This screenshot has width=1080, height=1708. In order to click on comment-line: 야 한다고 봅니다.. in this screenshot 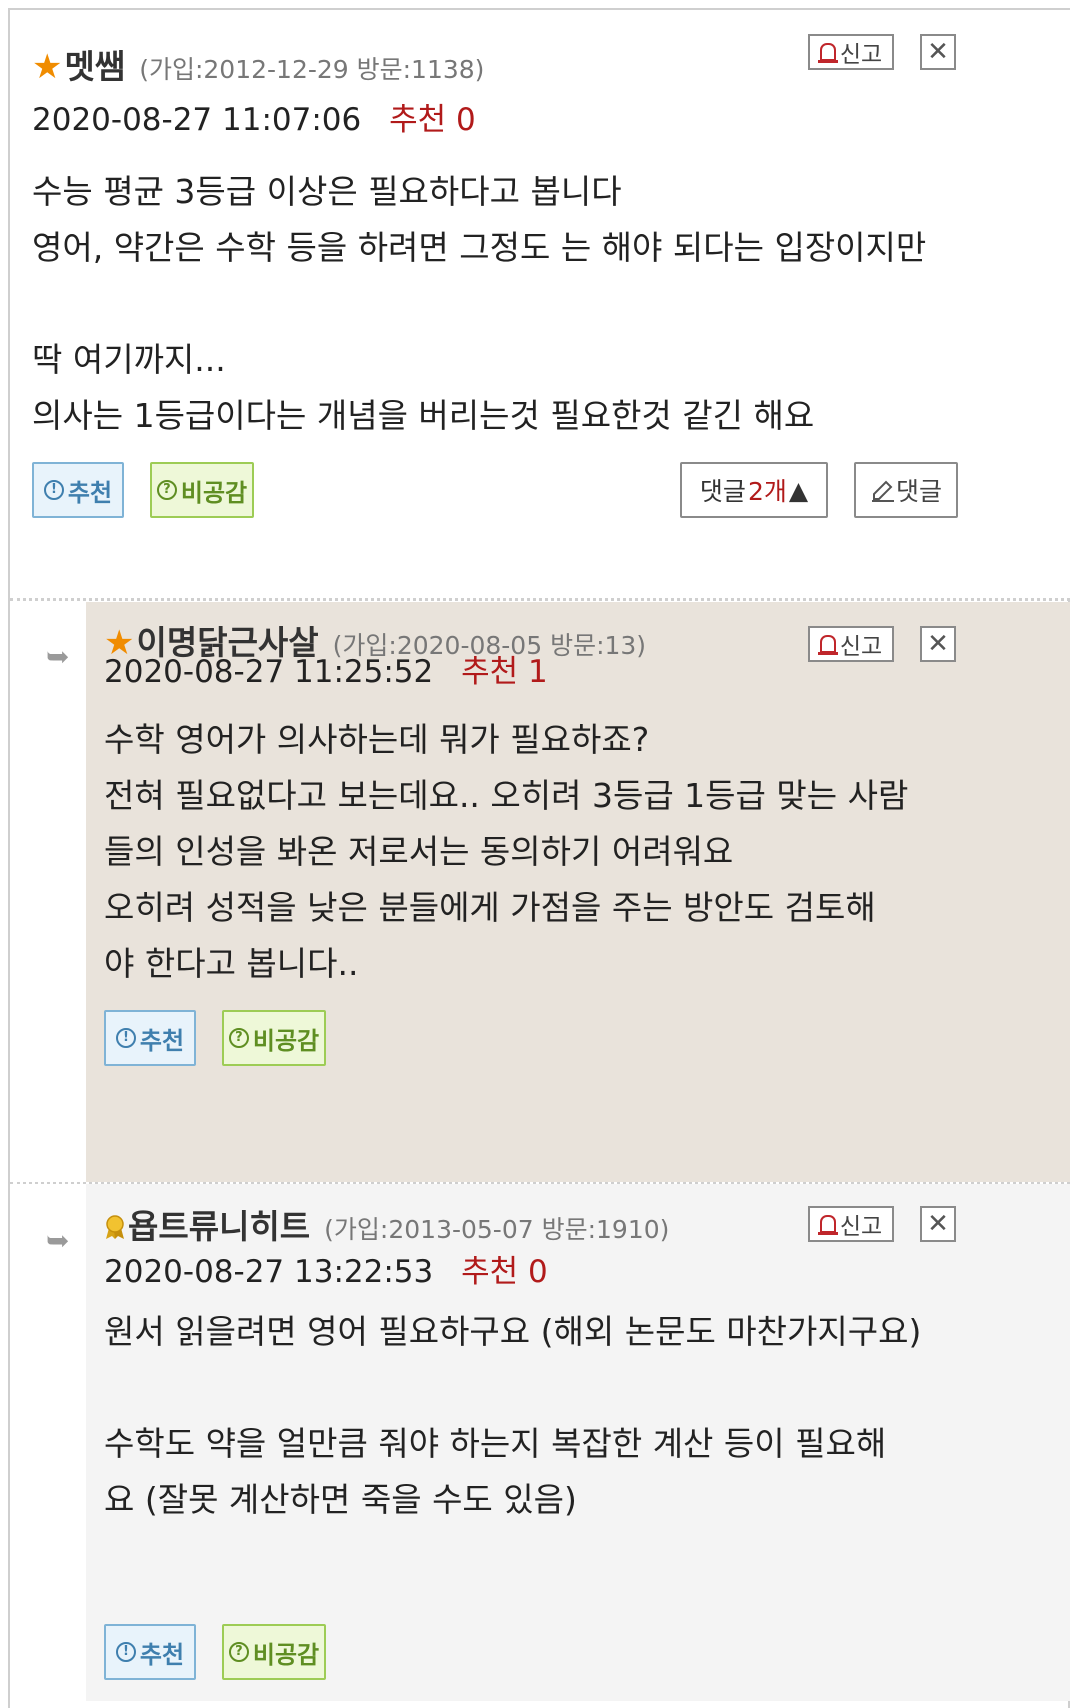, I will do `click(231, 963)`.